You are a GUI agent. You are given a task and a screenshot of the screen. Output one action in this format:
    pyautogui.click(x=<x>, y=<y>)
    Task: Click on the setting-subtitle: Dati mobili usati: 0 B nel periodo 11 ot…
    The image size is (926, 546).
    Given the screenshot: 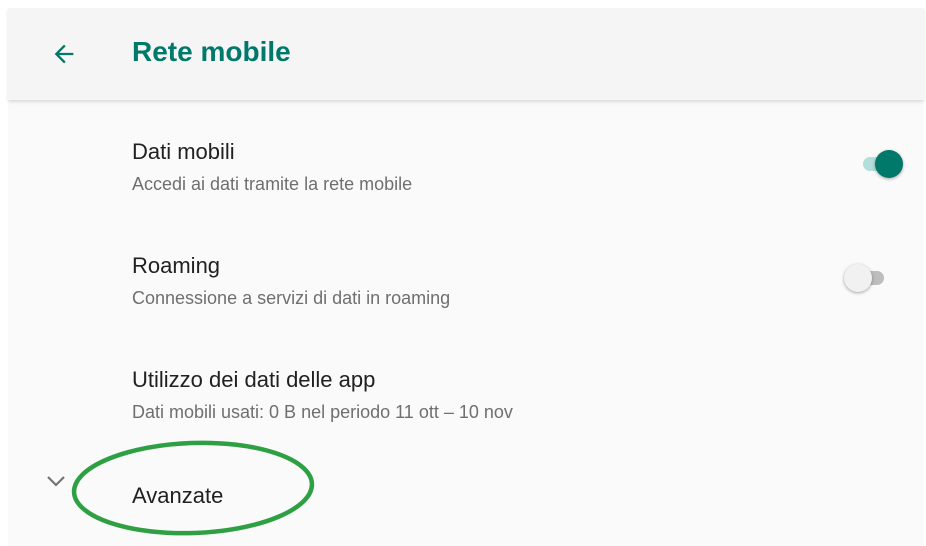 What is the action you would take?
    pyautogui.click(x=322, y=412)
    